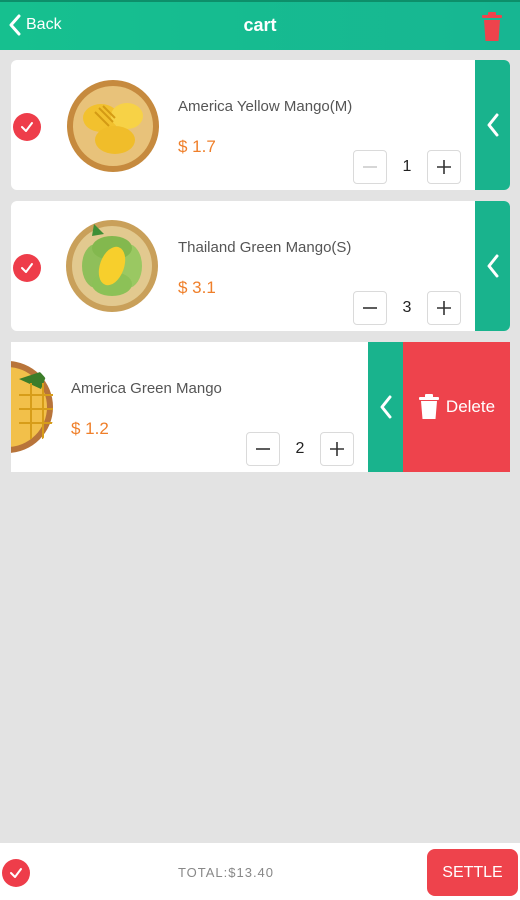 This screenshot has width=520, height=900. I want to click on item-name: Thailand Green Mango(S), so click(265, 247).